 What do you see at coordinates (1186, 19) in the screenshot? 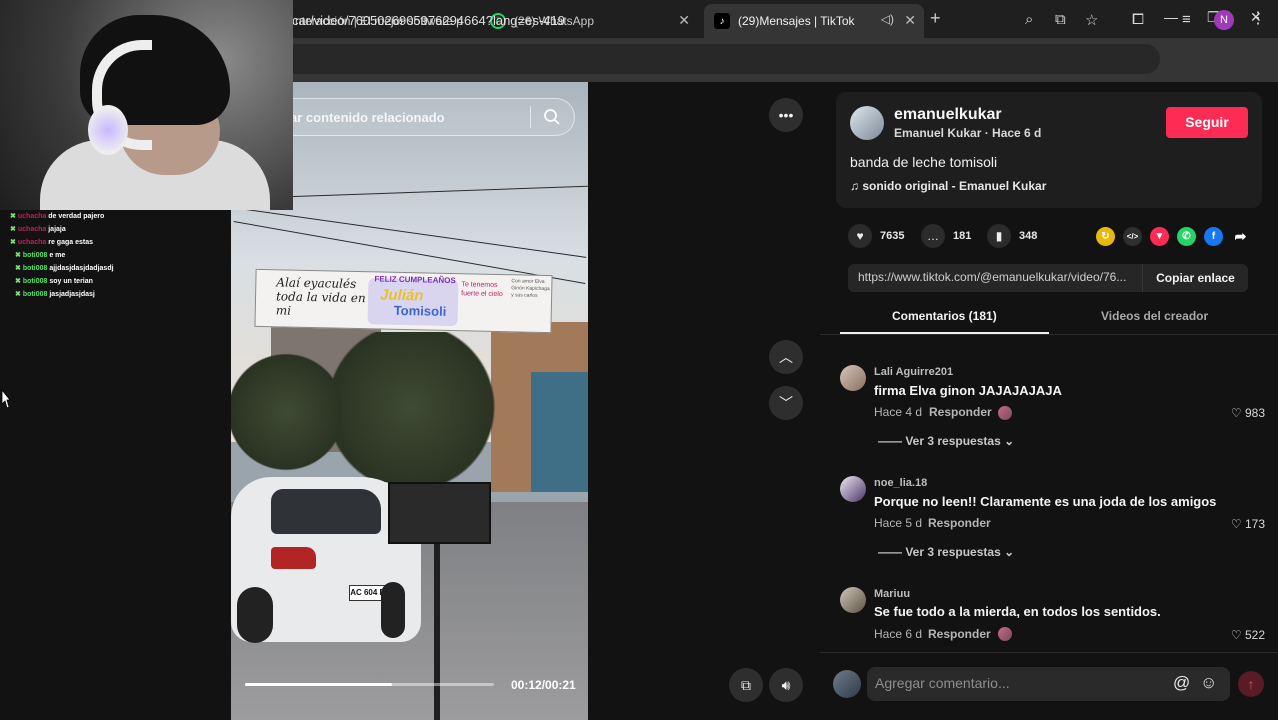
I see `media-control-icon: ≡` at bounding box center [1186, 19].